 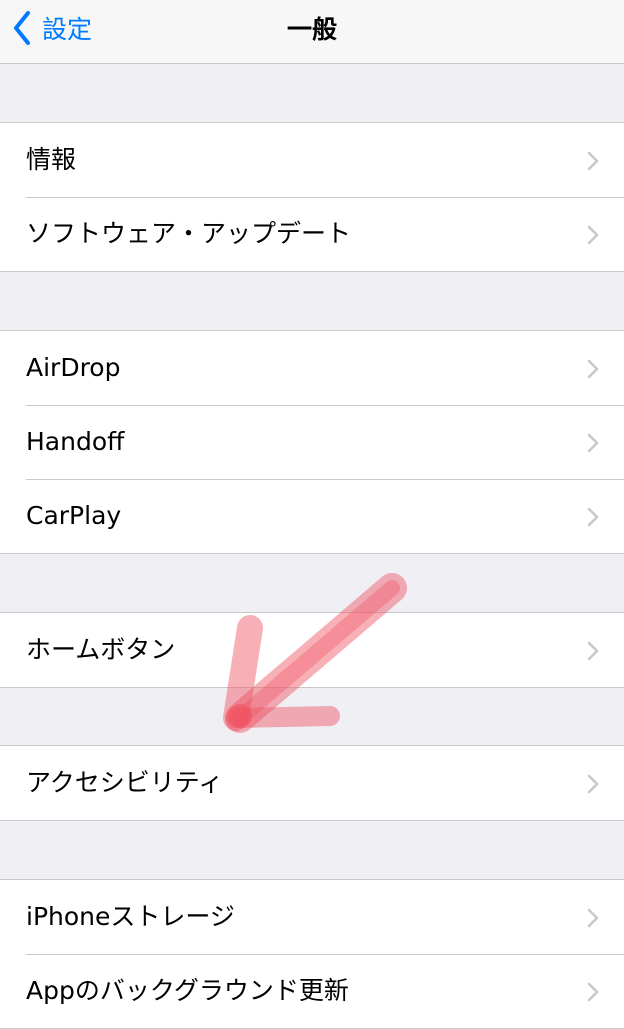 What do you see at coordinates (312, 368) in the screenshot?
I see `row-airdrop: AirDrop` at bounding box center [312, 368].